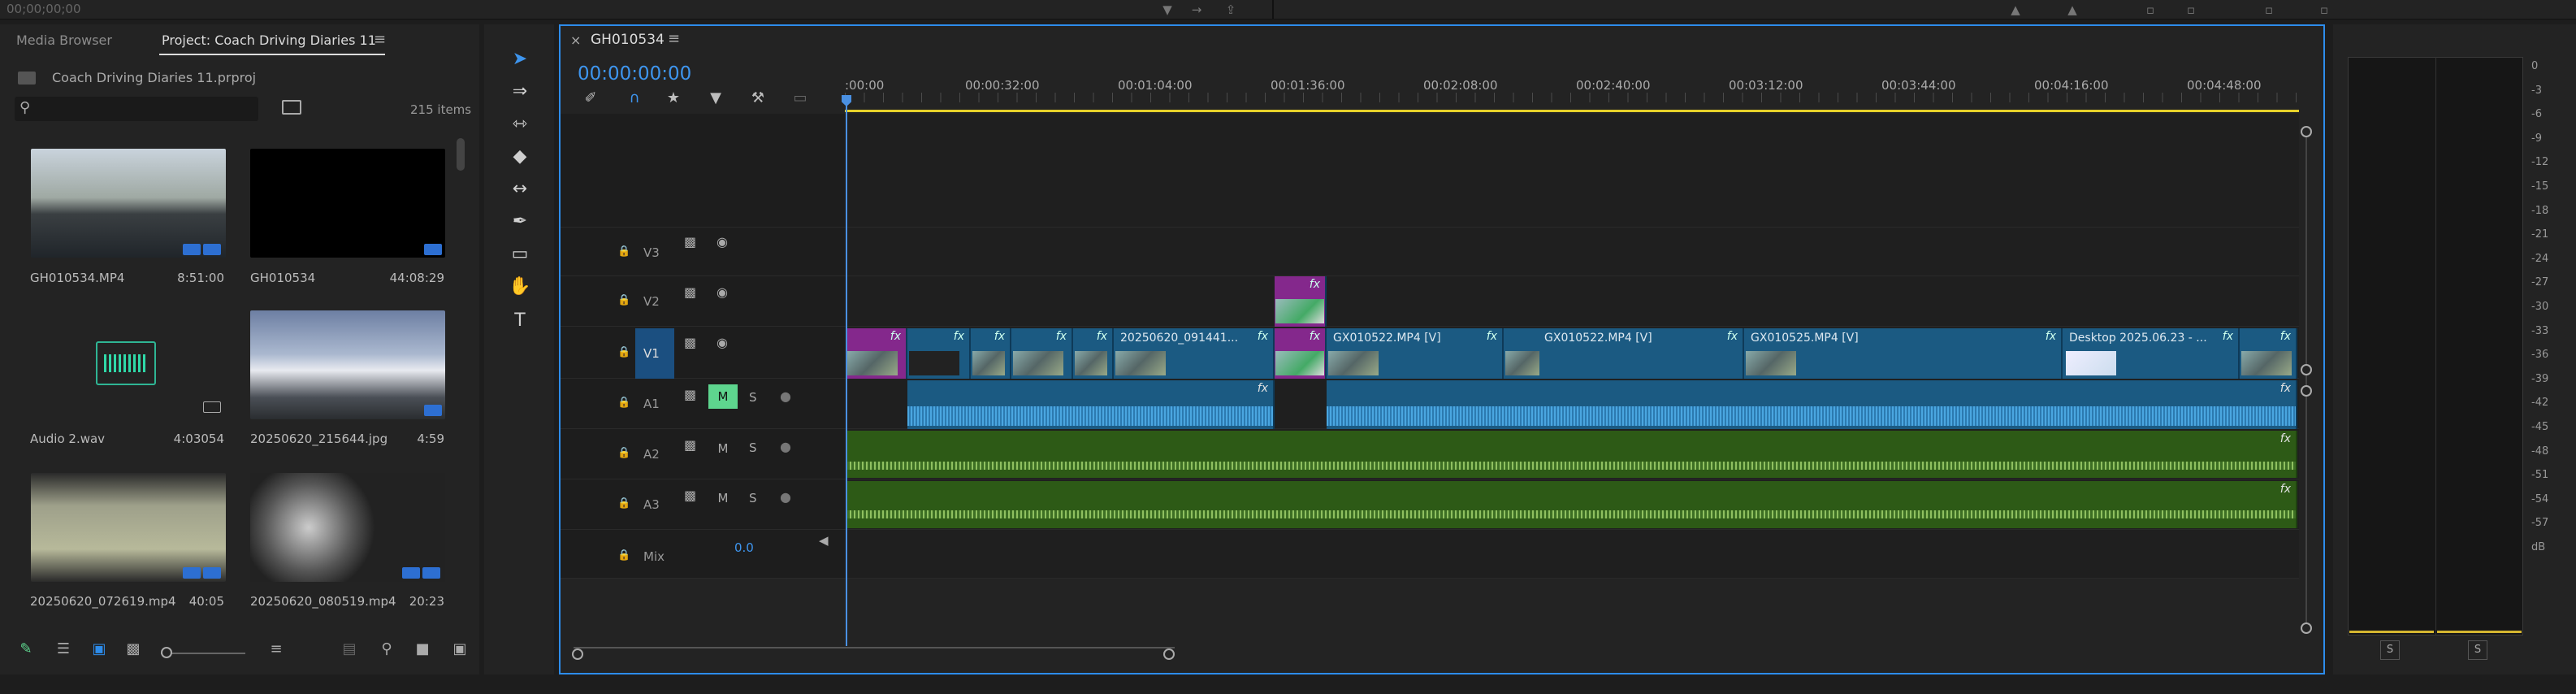  I want to click on find-icon: ⚲, so click(386, 651).